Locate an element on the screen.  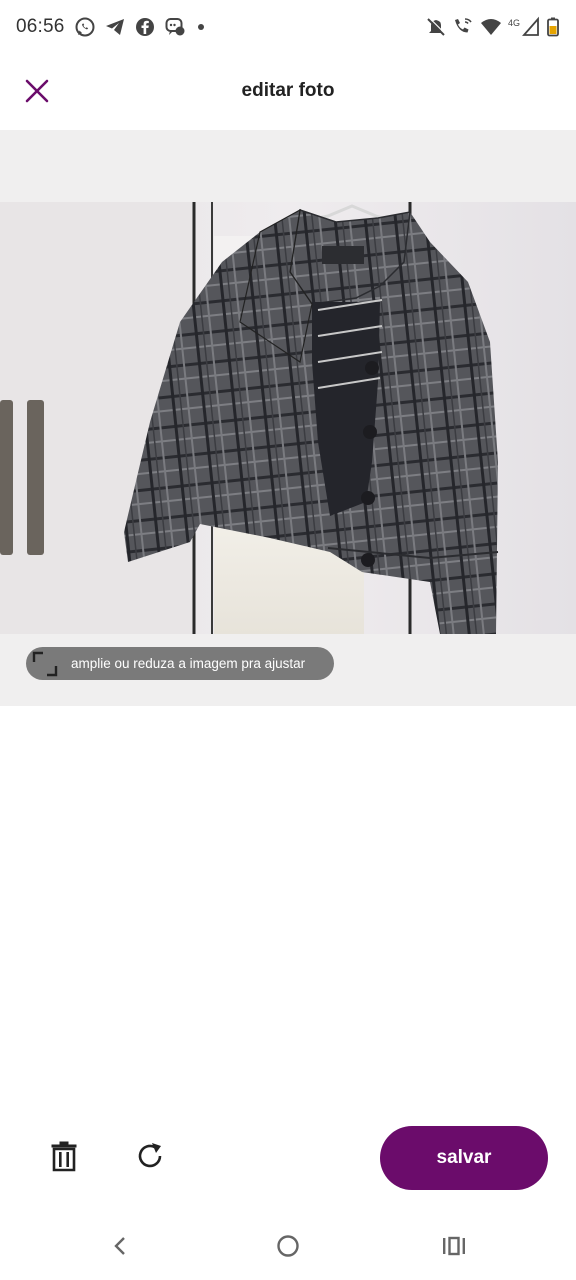
mute-icon is located at coordinates (436, 29).